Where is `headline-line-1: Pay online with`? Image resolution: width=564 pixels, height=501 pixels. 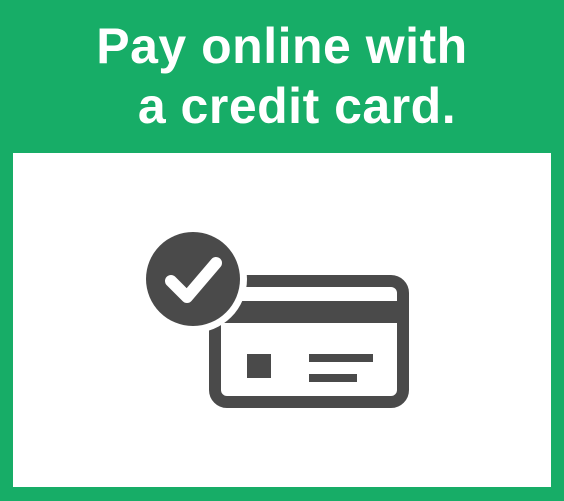
headline-line-1: Pay online with is located at coordinates (282, 46).